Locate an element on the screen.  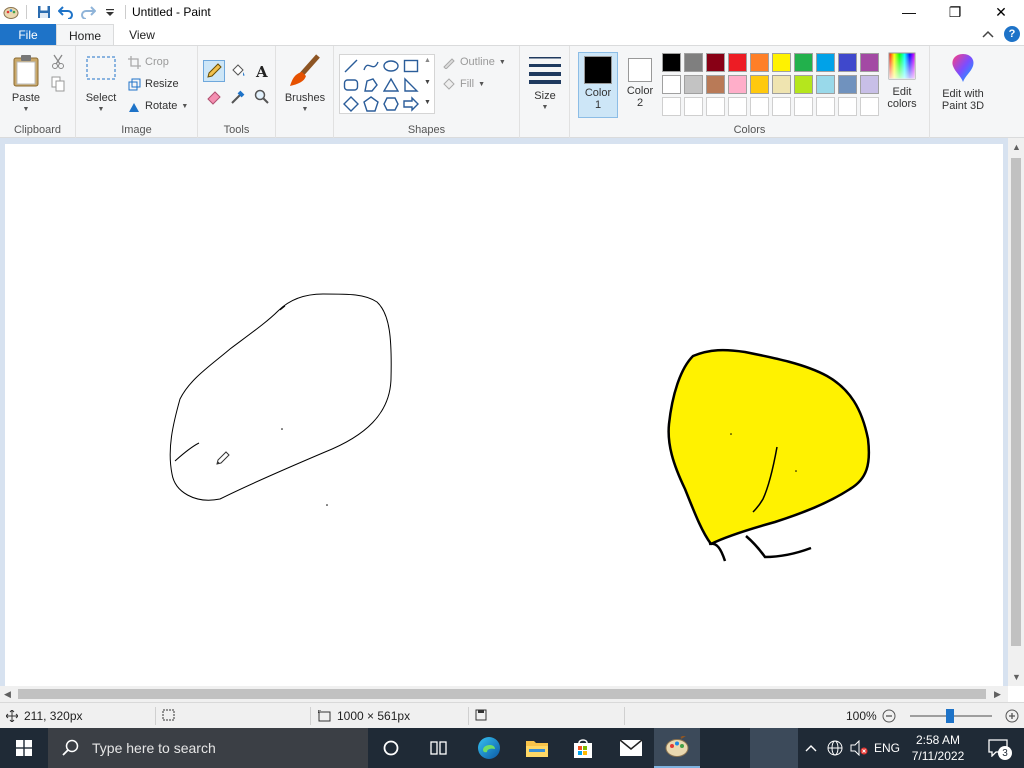
arrow-shape-icon is located at coordinates (411, 104).